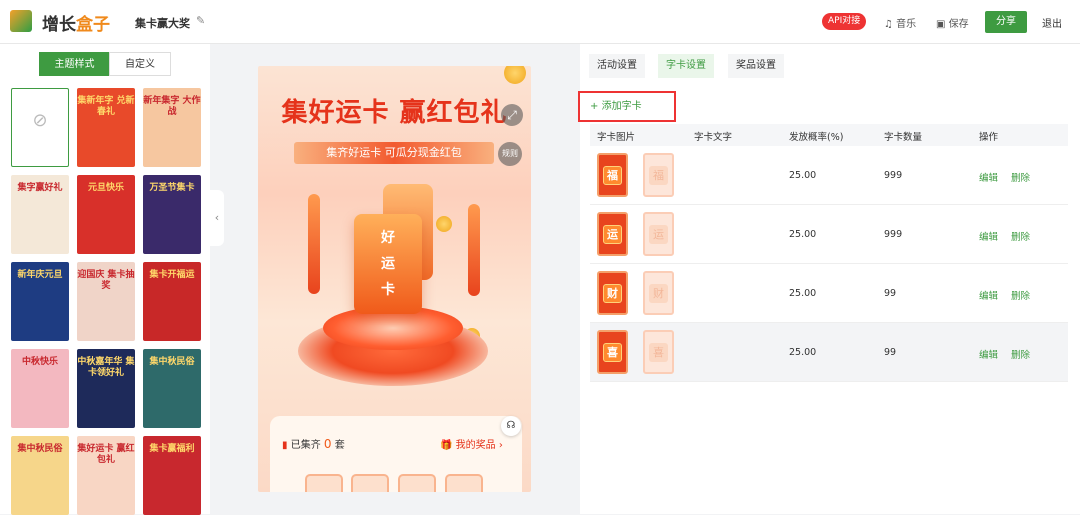 The height and width of the screenshot is (515, 1080). Describe the element at coordinates (172, 275) in the screenshot. I see `template-label: 集卡开福运` at that location.